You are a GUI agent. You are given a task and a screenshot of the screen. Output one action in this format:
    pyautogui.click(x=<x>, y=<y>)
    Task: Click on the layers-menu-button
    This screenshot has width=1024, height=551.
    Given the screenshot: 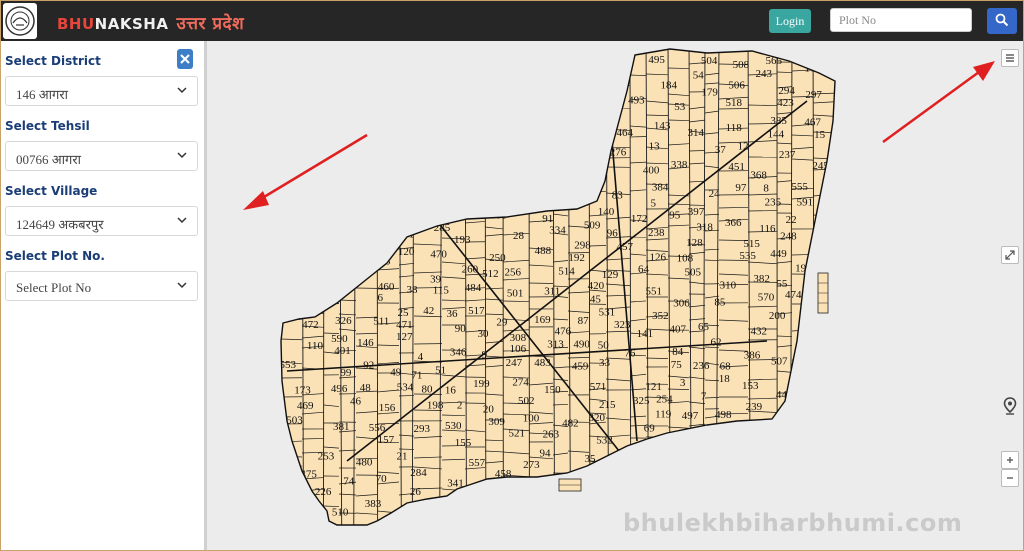 What is the action you would take?
    pyautogui.click(x=1010, y=58)
    